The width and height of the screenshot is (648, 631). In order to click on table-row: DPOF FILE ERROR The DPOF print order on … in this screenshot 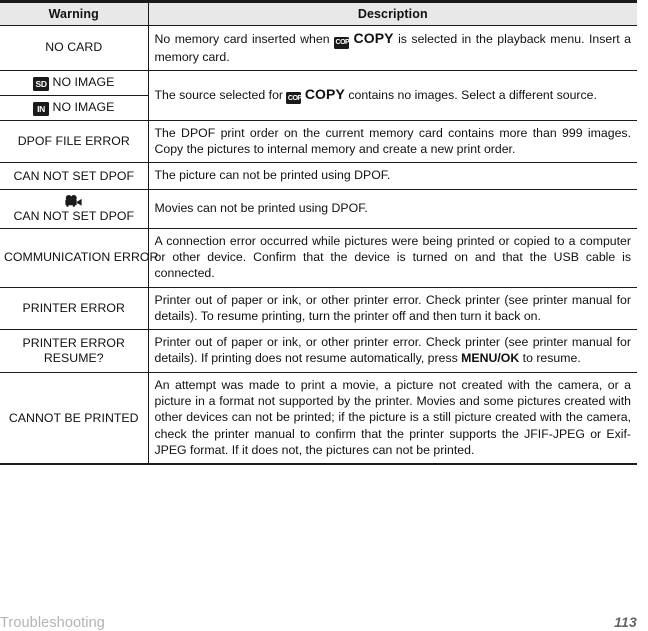, I will do `click(318, 141)`.